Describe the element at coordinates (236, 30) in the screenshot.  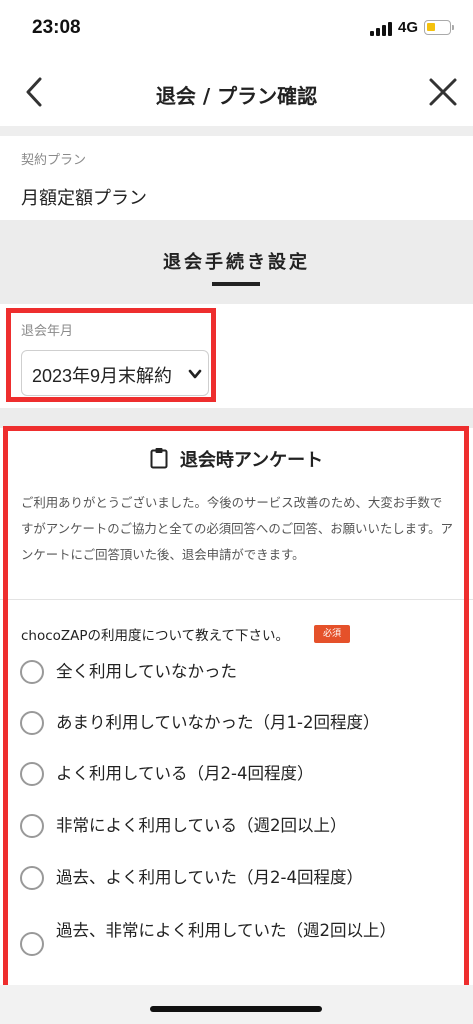
I see `status-bar: 23:08 4G` at that location.